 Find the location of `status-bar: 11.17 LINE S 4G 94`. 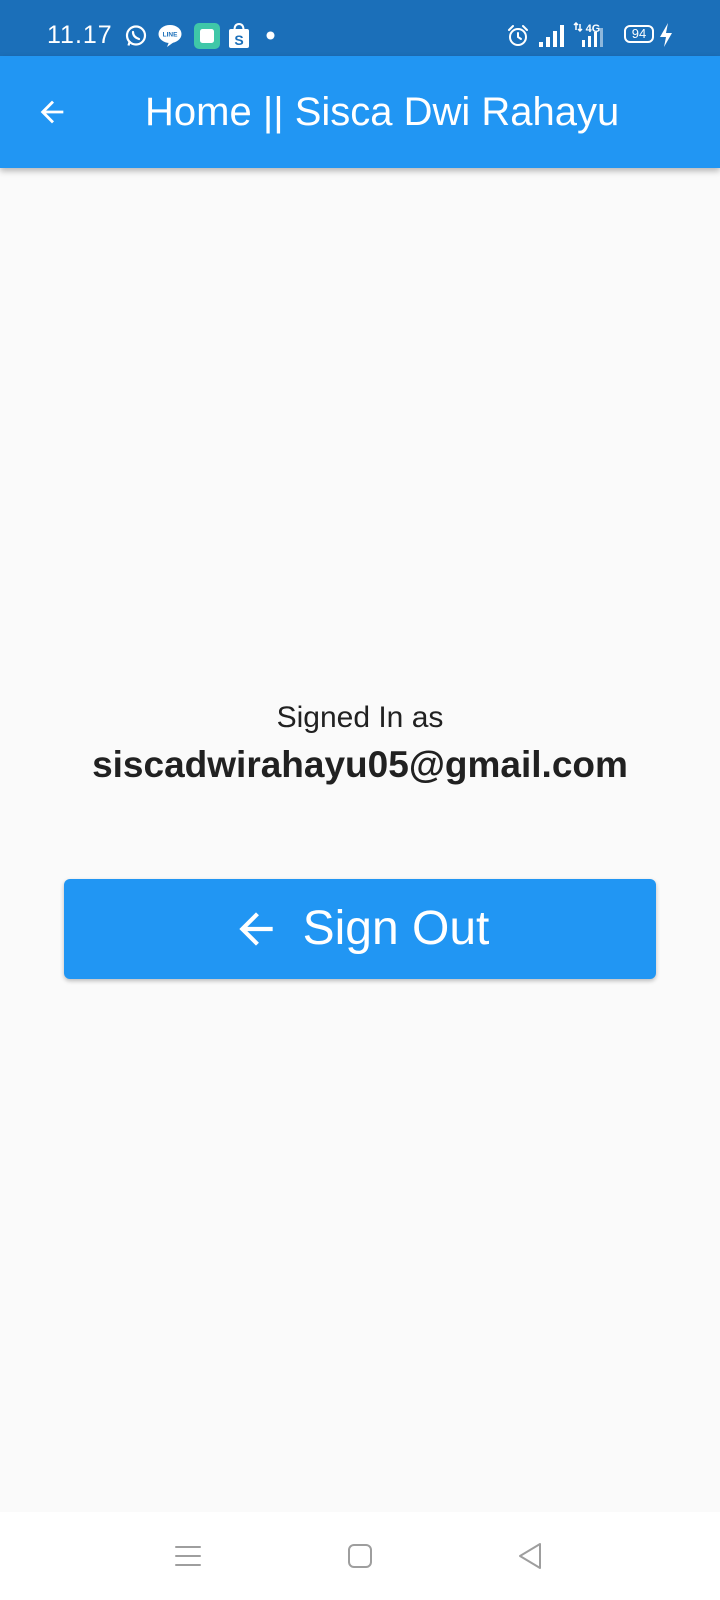

status-bar: 11.17 LINE S 4G 94 is located at coordinates (360, 28).